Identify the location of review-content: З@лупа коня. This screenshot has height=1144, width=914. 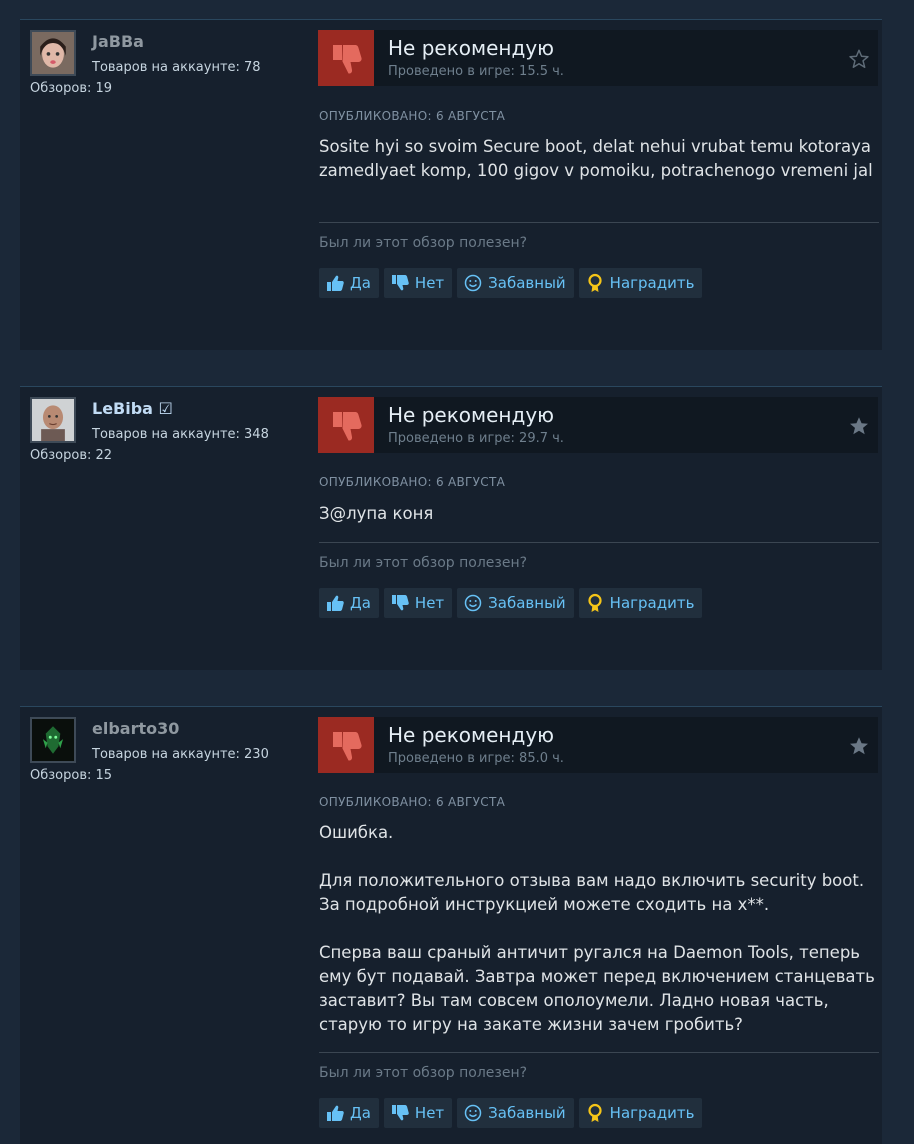
(597, 514).